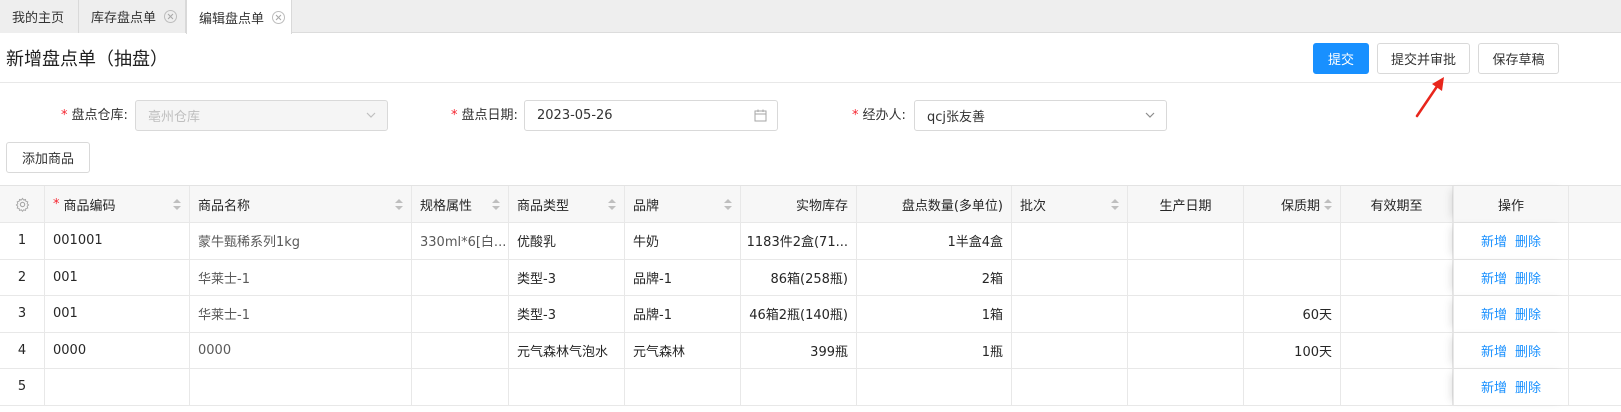  Describe the element at coordinates (301, 241) in the screenshot. I see `cell-name: 蒙牛甄稀系列1kg` at that location.